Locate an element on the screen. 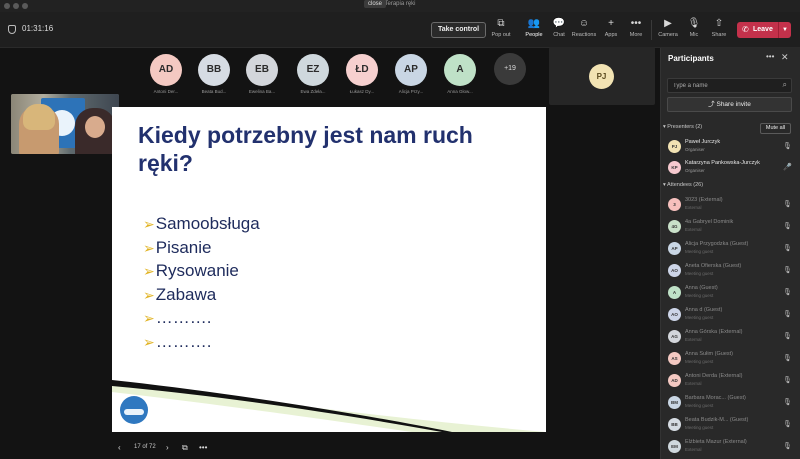 The image size is (800, 459). more-participants-button: +19 is located at coordinates (510, 69).